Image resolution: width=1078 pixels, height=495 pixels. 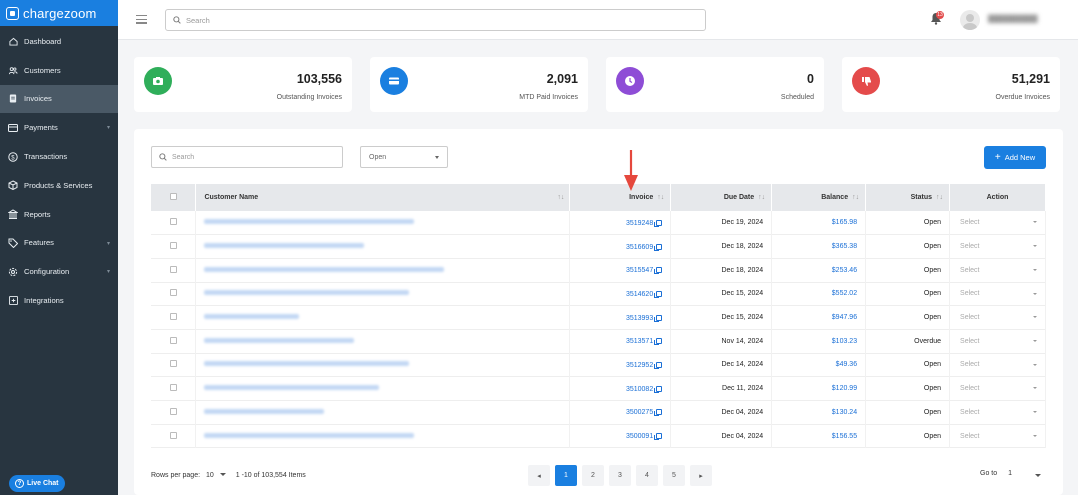 What do you see at coordinates (598, 223) in the screenshot?
I see `table-row: 3519248 Dec 19, 2024 $165.98 Open Select` at bounding box center [598, 223].